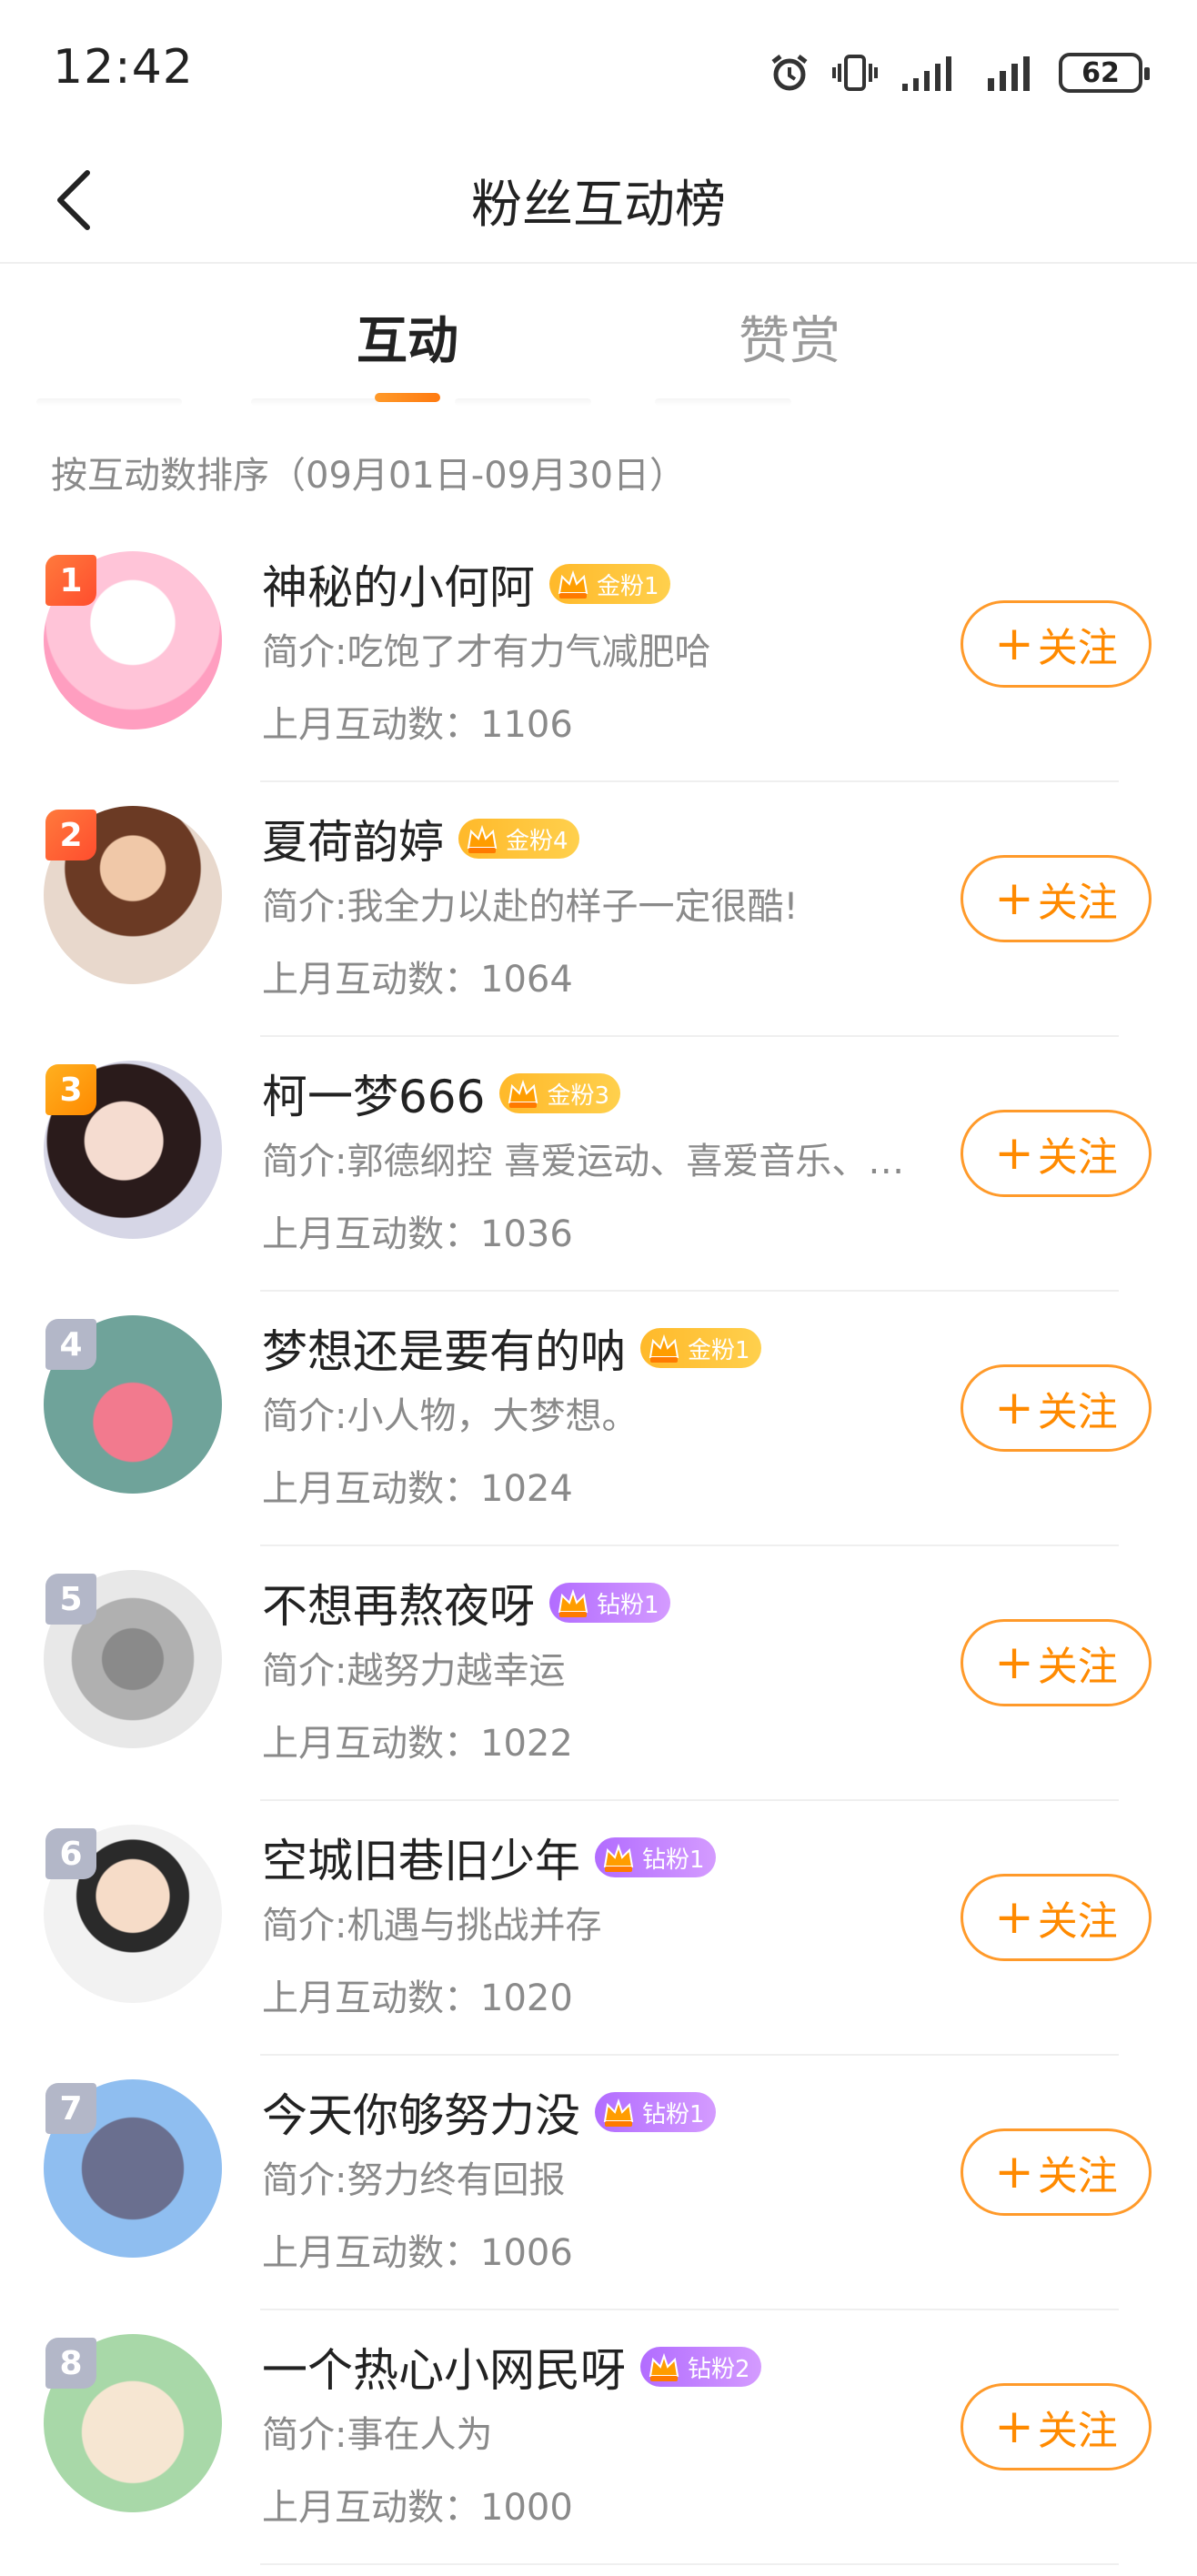 The image size is (1197, 2576). What do you see at coordinates (70, 835) in the screenshot?
I see `rank-badge: 2` at bounding box center [70, 835].